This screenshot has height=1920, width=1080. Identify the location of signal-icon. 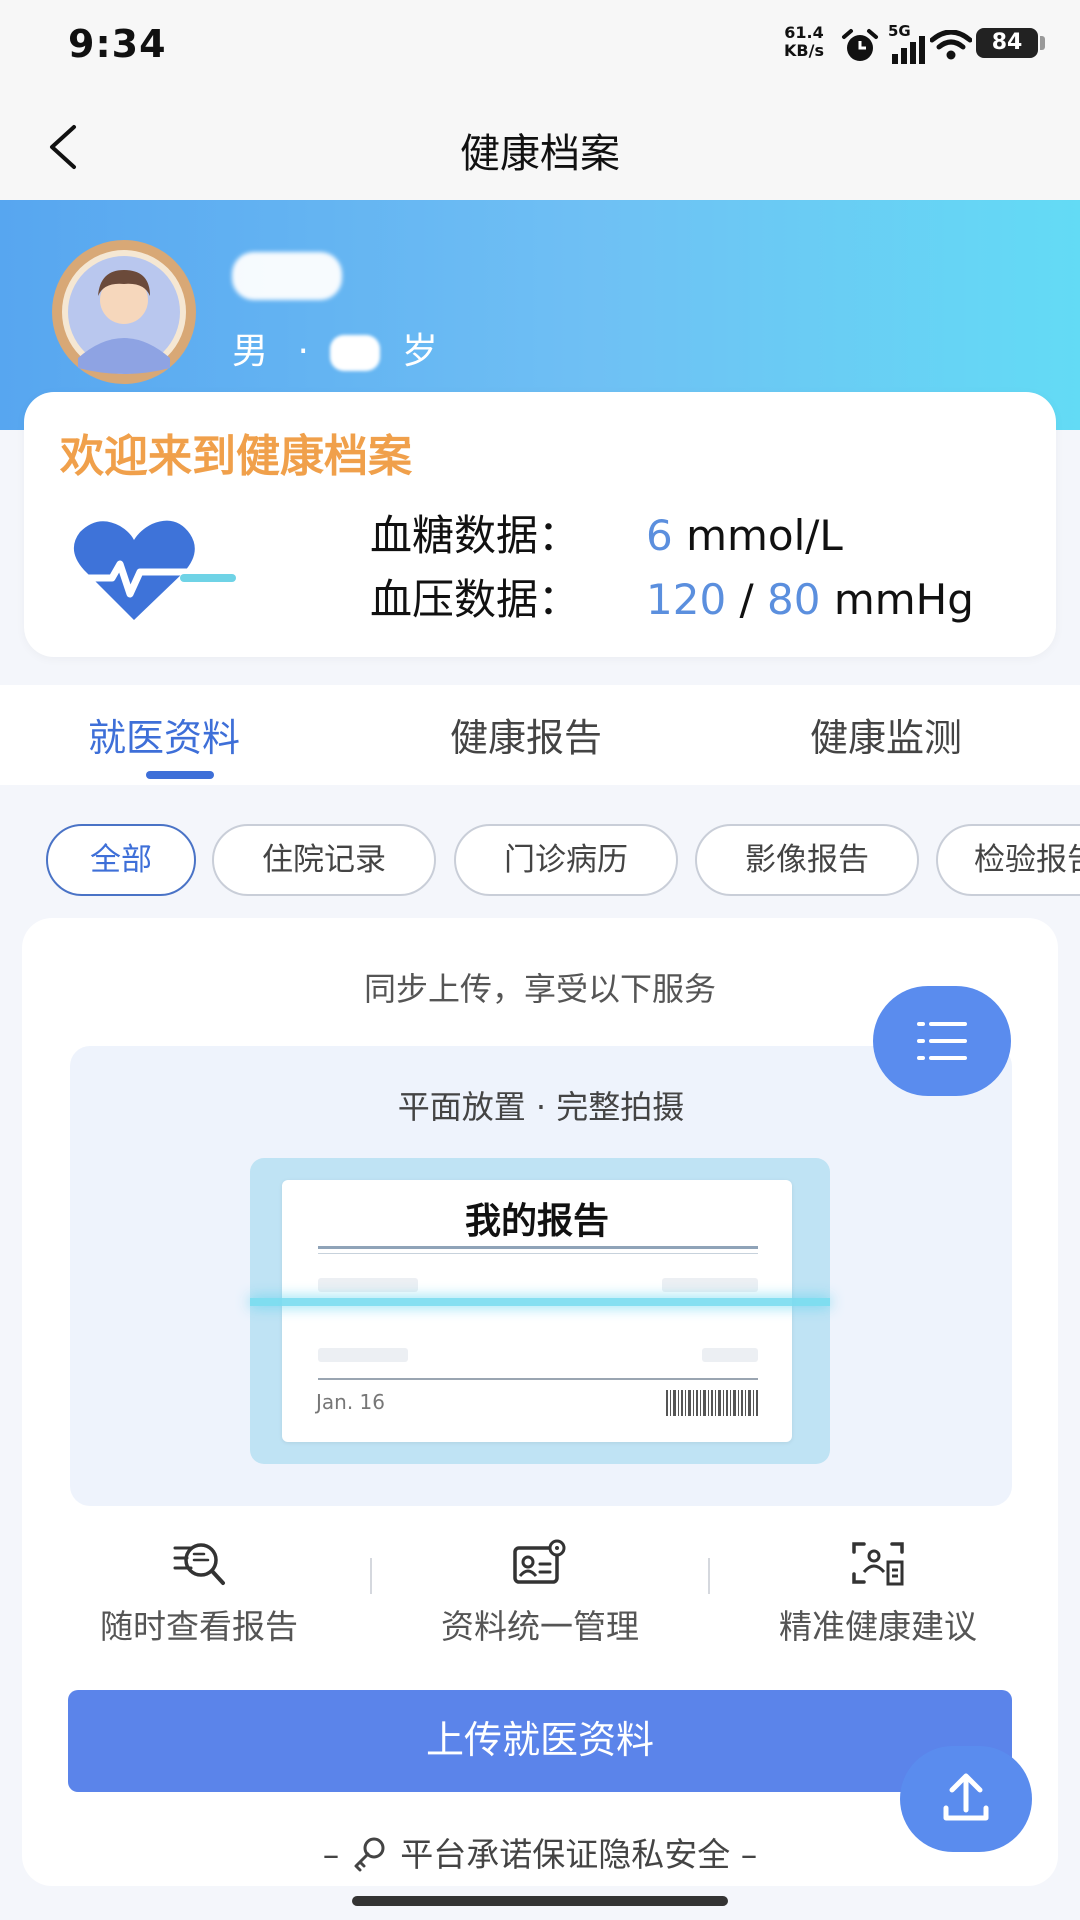
(908, 50).